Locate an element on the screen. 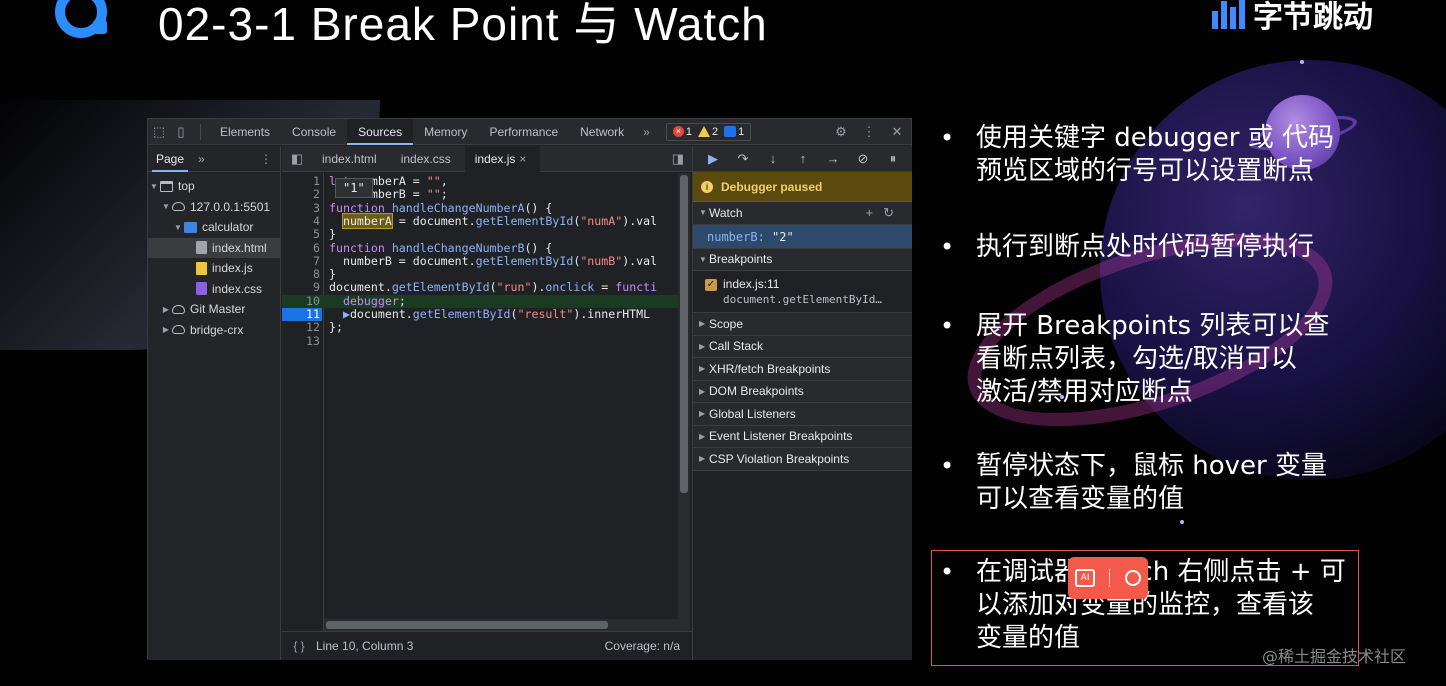  tab-sources: Sources is located at coordinates (380, 131).